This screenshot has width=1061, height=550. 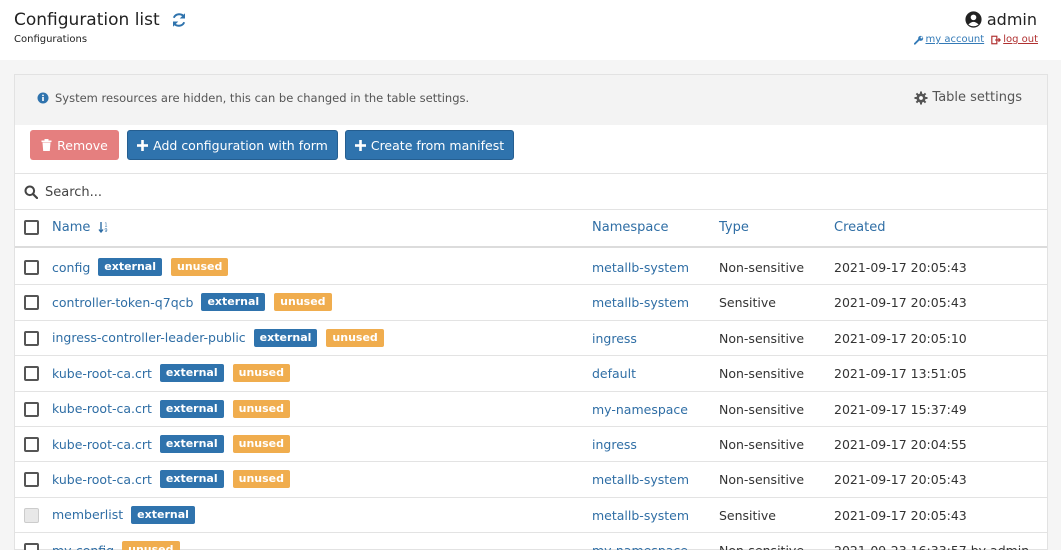 I want to click on created-cell: 2021-09-17 13:51:05, so click(x=900, y=374).